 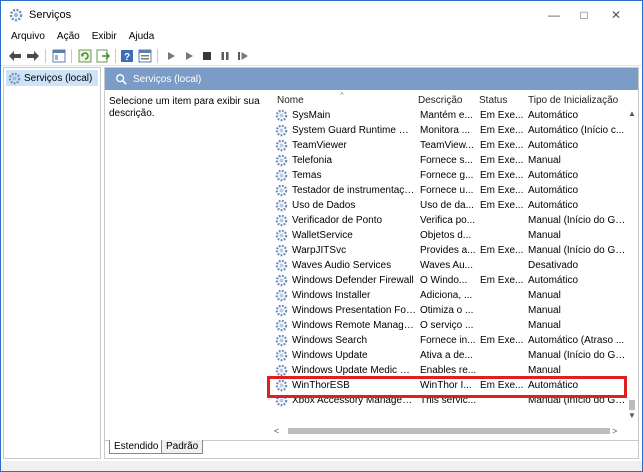 I want to click on export-list-button, so click(x=103, y=56).